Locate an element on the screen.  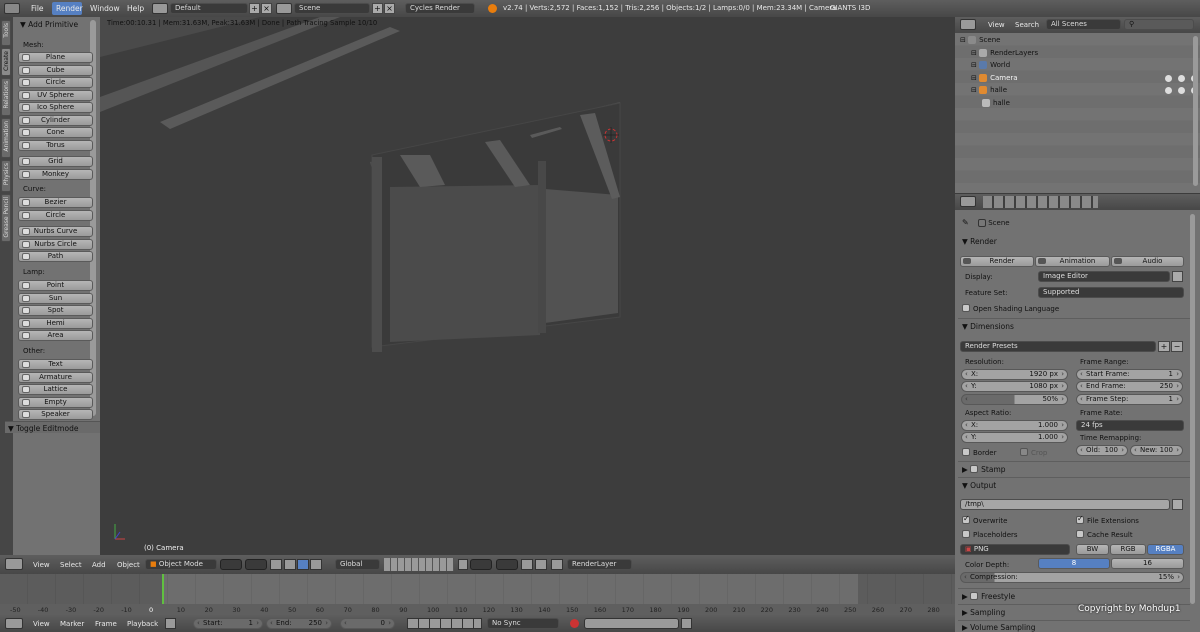
menu-render: Render is located at coordinates (69, 8).